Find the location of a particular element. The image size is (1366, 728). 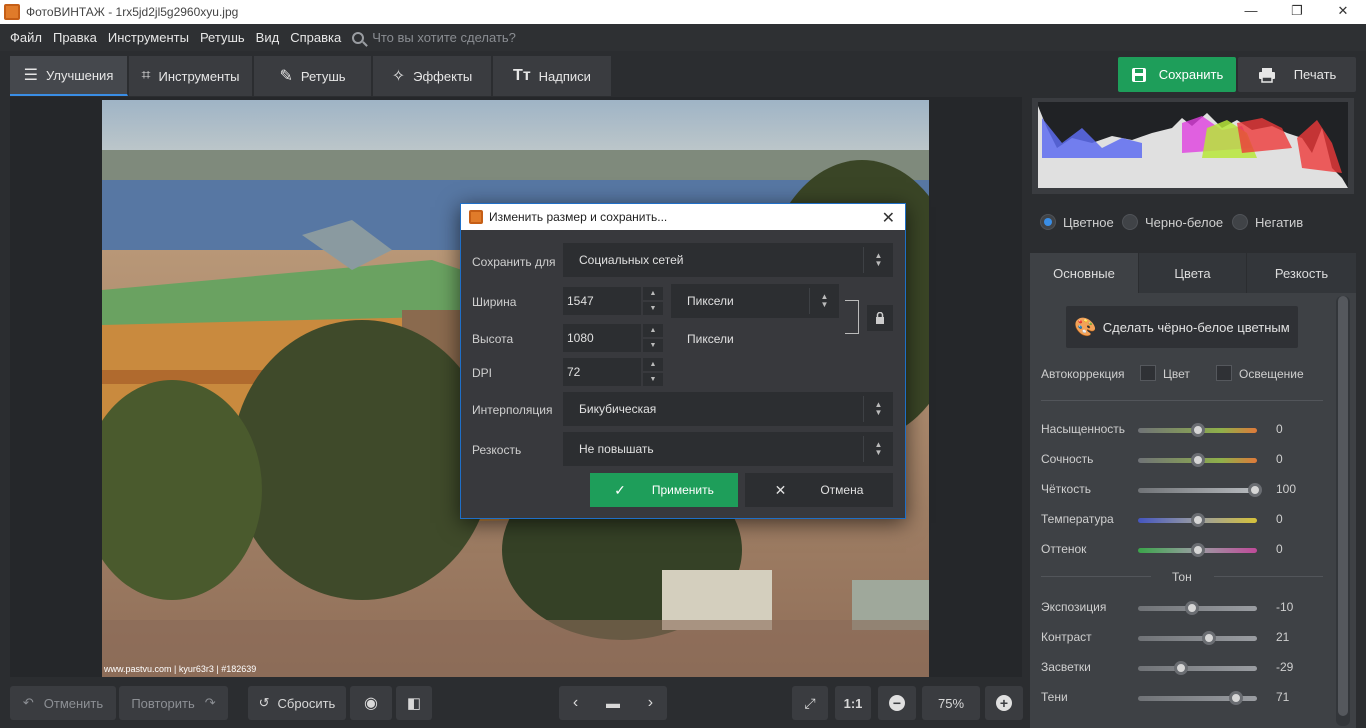

menu-retouch: Ретушь is located at coordinates (222, 37).